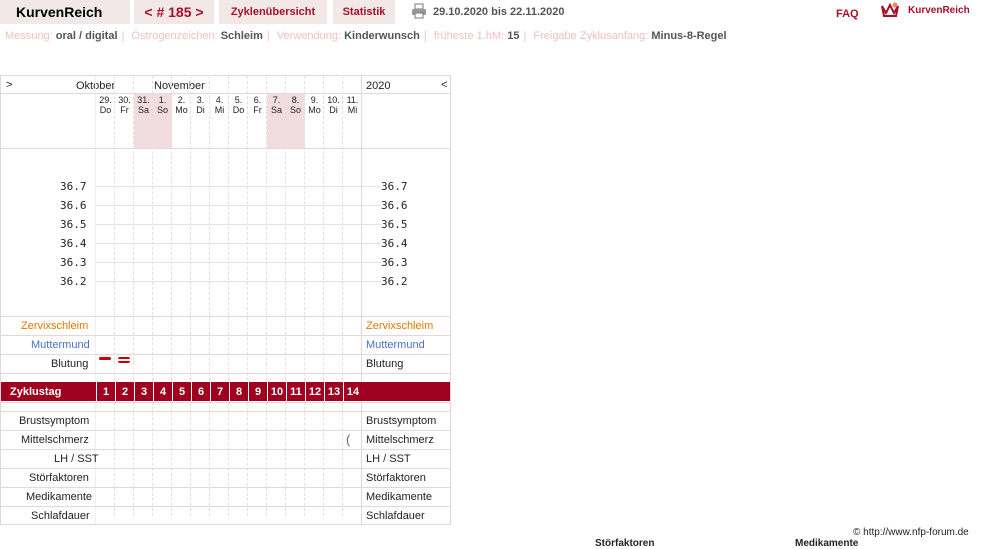 Image resolution: width=981 pixels, height=549 pixels. Describe the element at coordinates (143, 391) in the screenshot. I see `cycle-day-number: 3` at that location.